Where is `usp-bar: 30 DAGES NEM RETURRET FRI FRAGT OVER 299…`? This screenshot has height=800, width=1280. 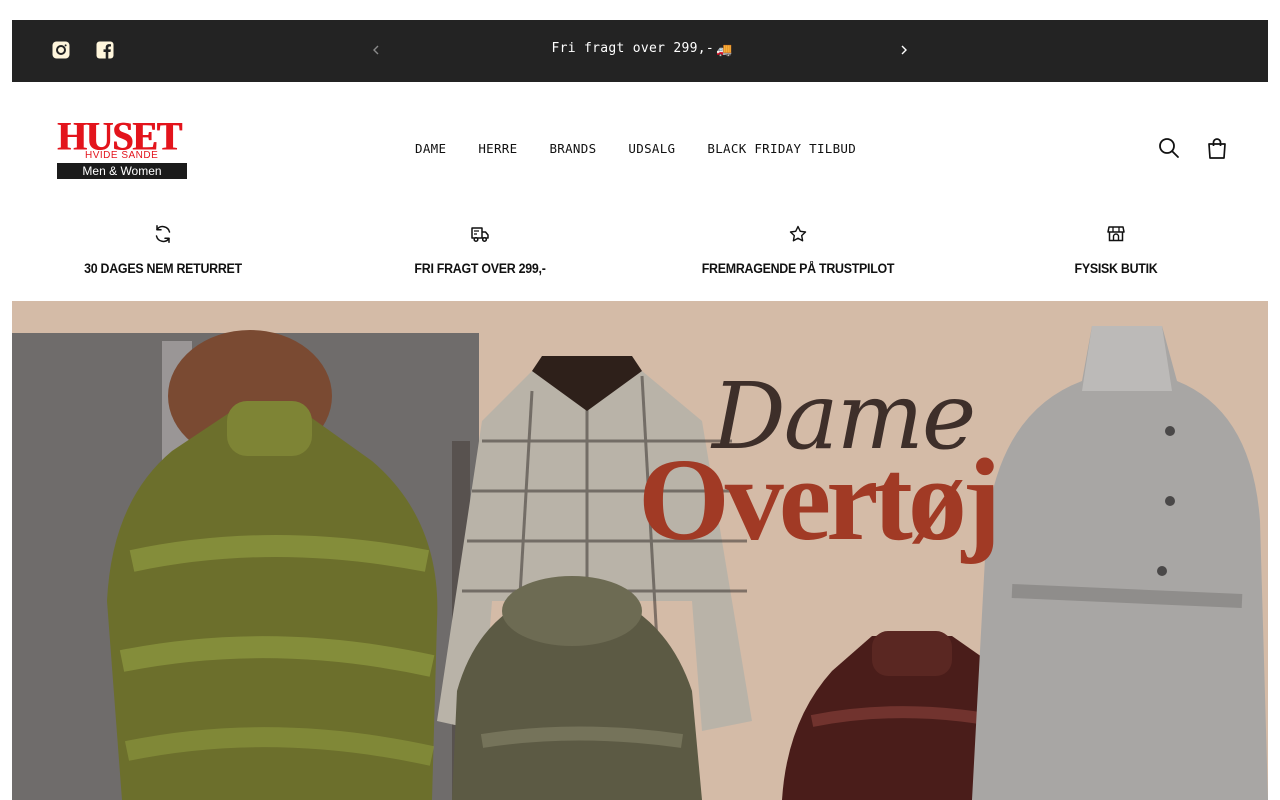 usp-bar: 30 DAGES NEM RETURRET FRI FRAGT OVER 299… is located at coordinates (640, 256).